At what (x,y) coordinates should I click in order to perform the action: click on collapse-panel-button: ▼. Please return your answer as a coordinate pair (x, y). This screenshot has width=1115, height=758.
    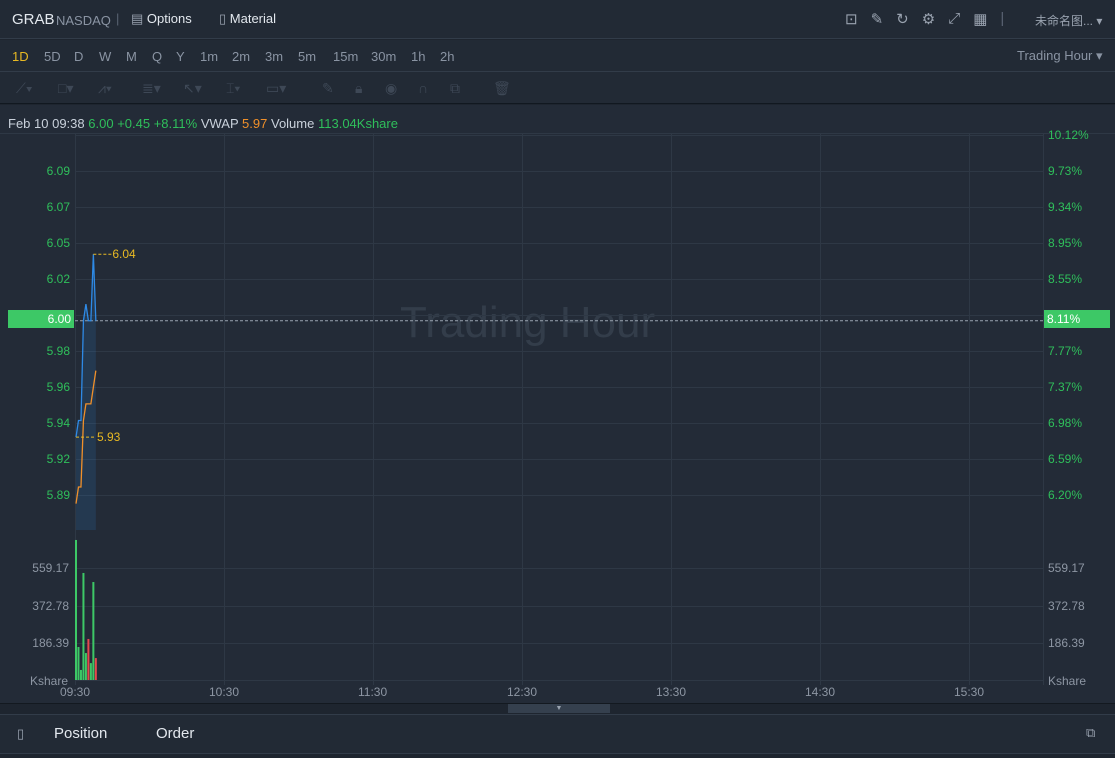
    Looking at the image, I should click on (559, 708).